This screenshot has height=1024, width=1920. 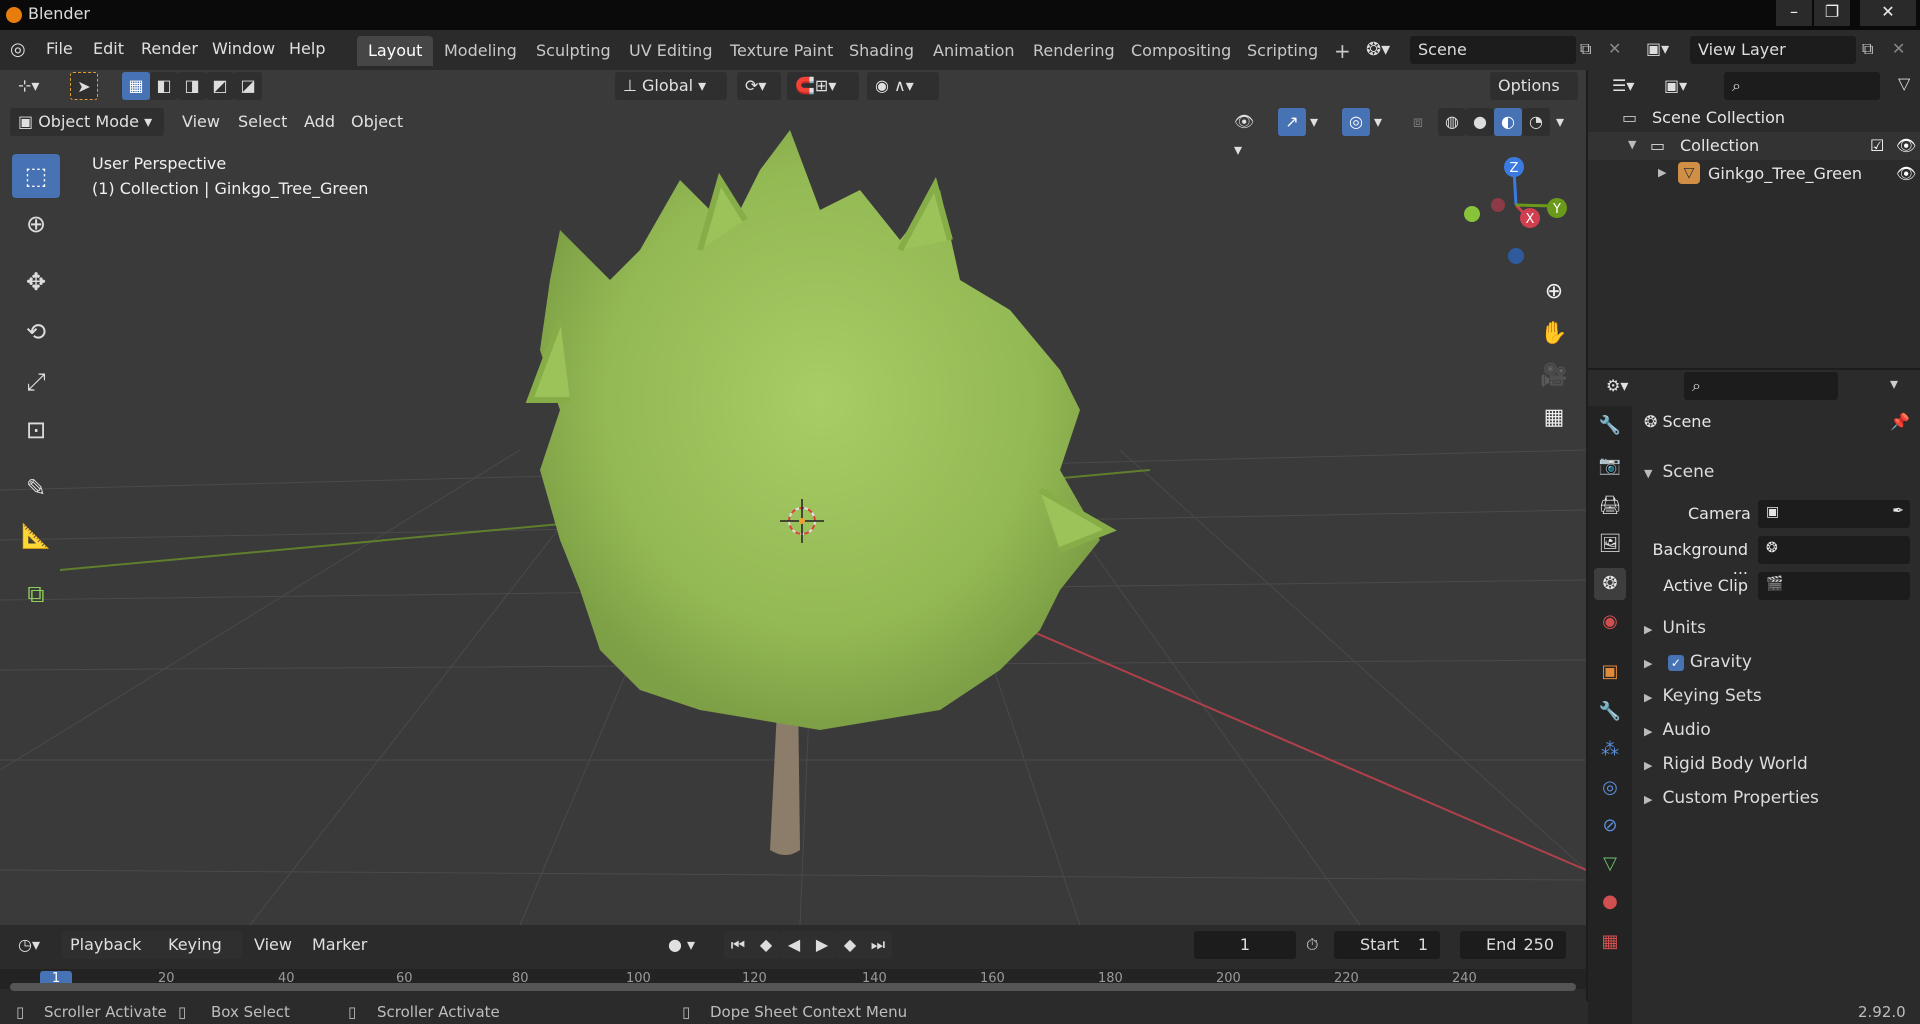 I want to click on measure-tool-icon: 📐, so click(x=36, y=536).